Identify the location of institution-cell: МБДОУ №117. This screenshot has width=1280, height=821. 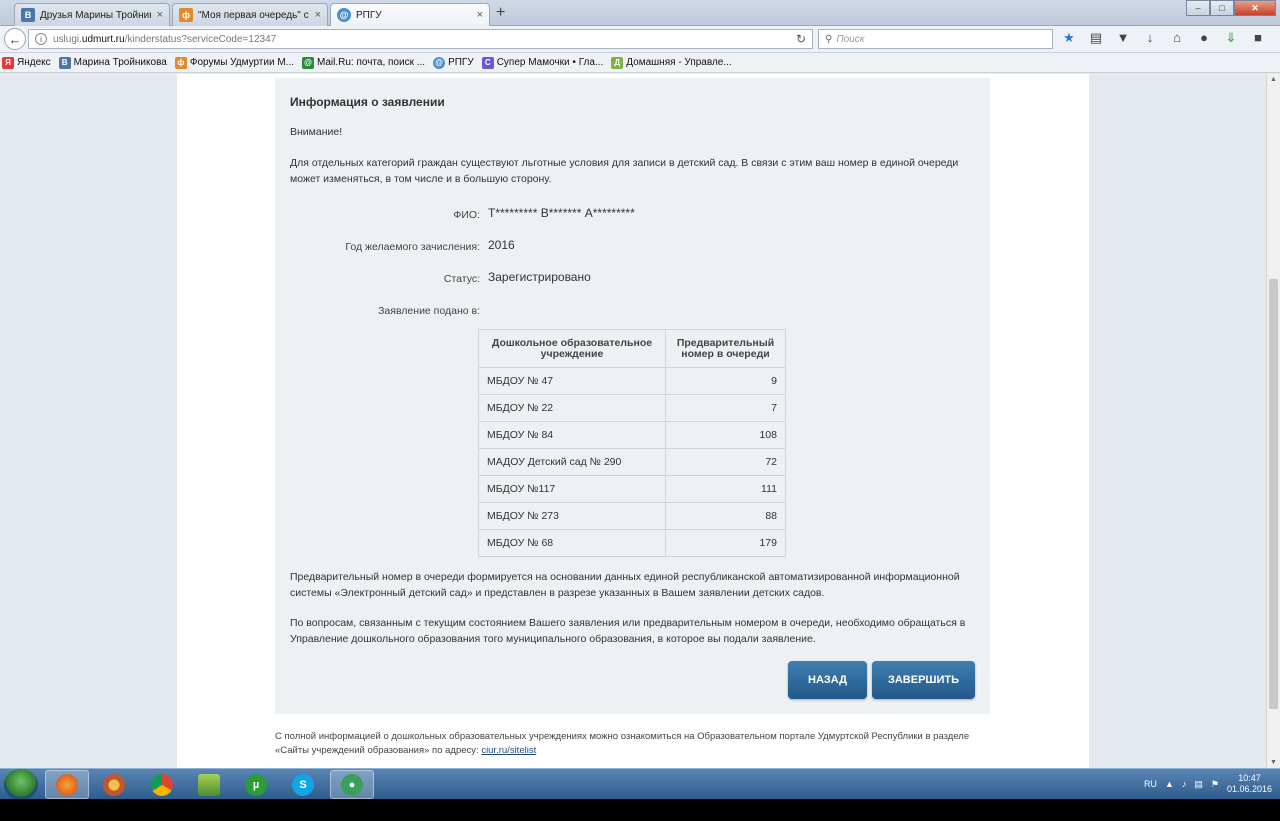
(572, 489).